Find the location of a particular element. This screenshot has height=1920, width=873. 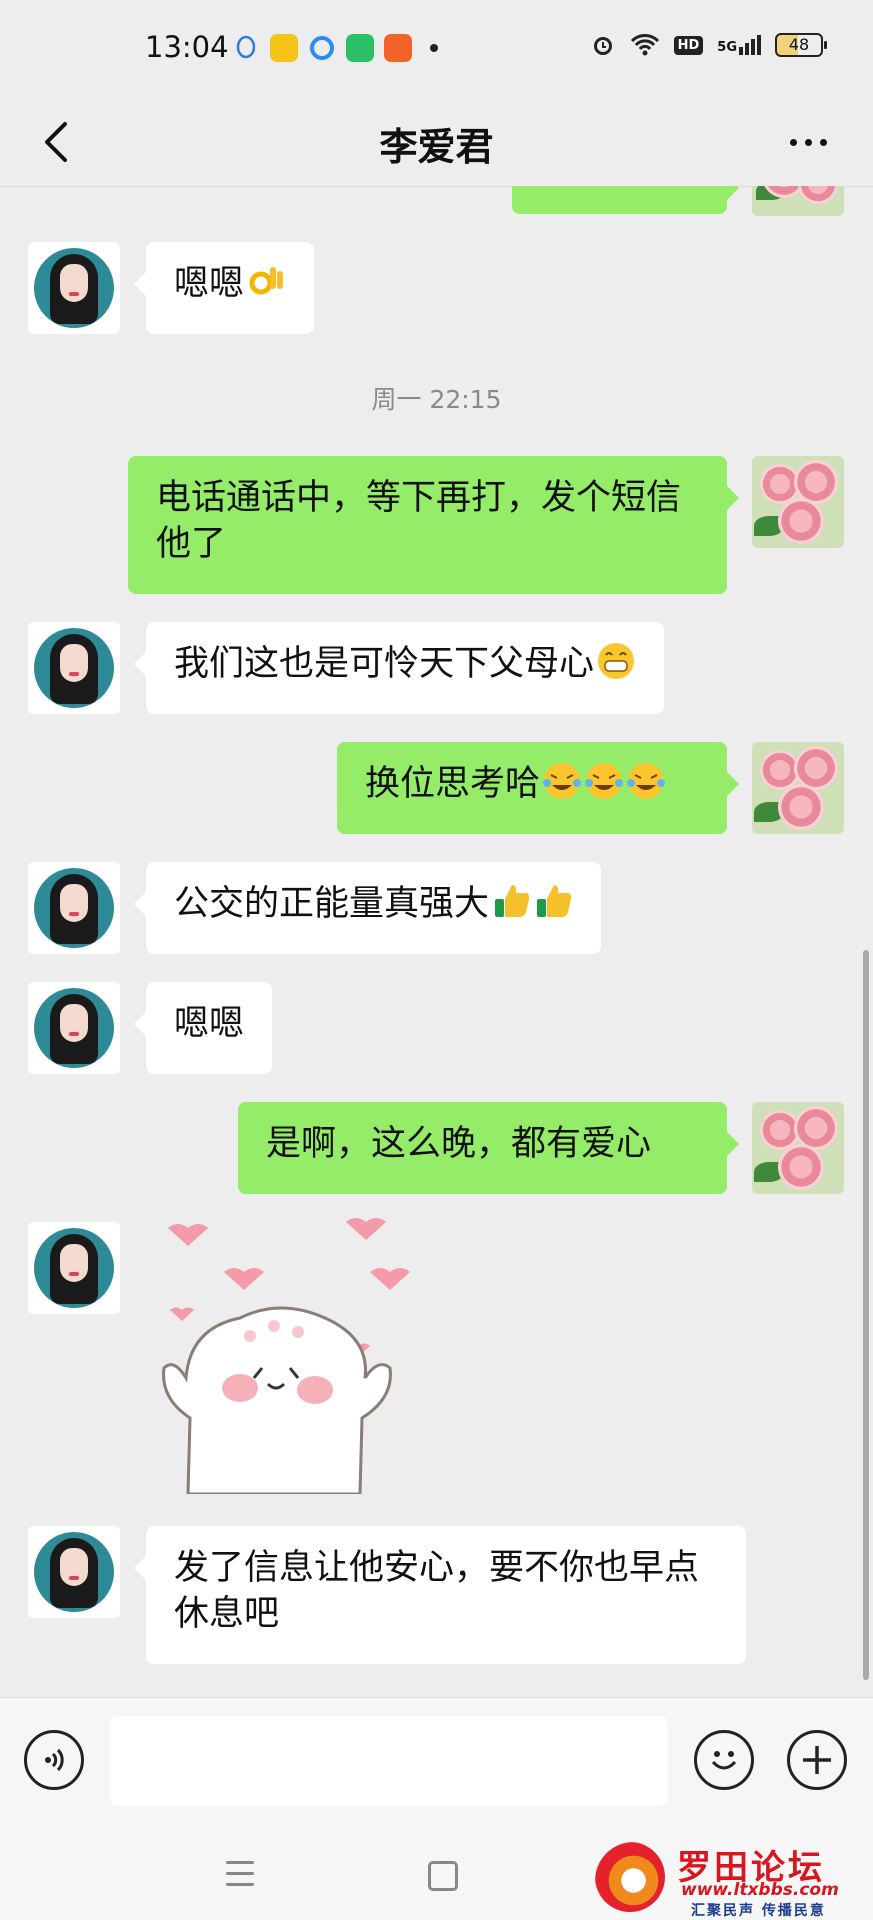

input-bar is located at coordinates (436, 1763).